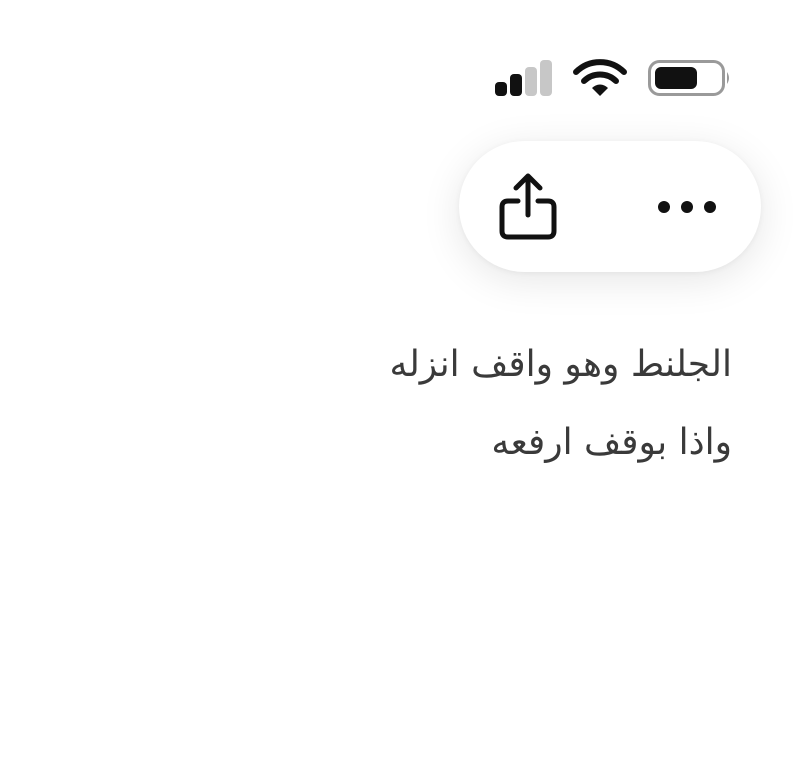 This screenshot has height=783, width=808. I want to click on status-bar, so click(612, 77).